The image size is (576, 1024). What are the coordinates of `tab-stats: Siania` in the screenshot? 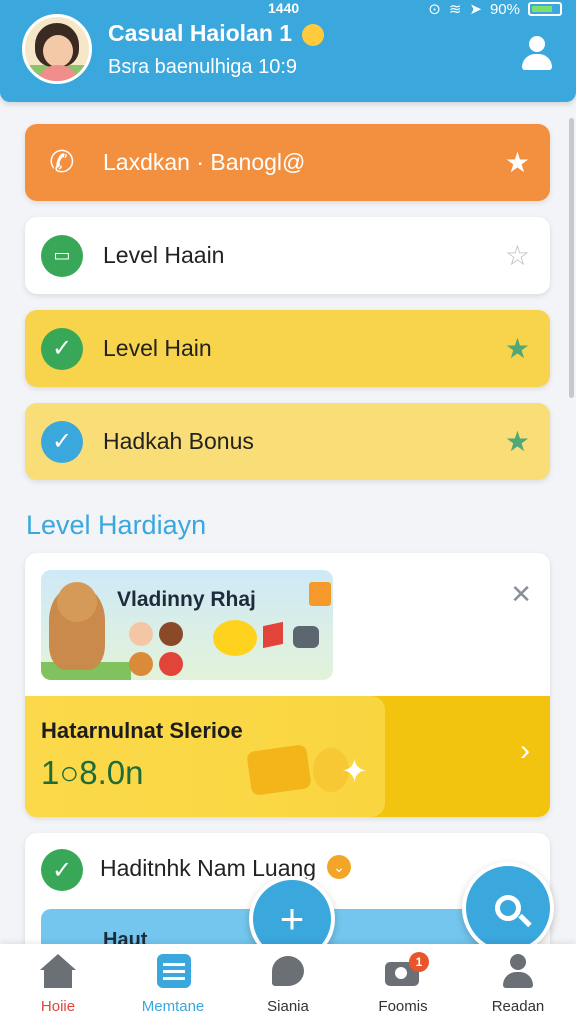 It's located at (288, 984).